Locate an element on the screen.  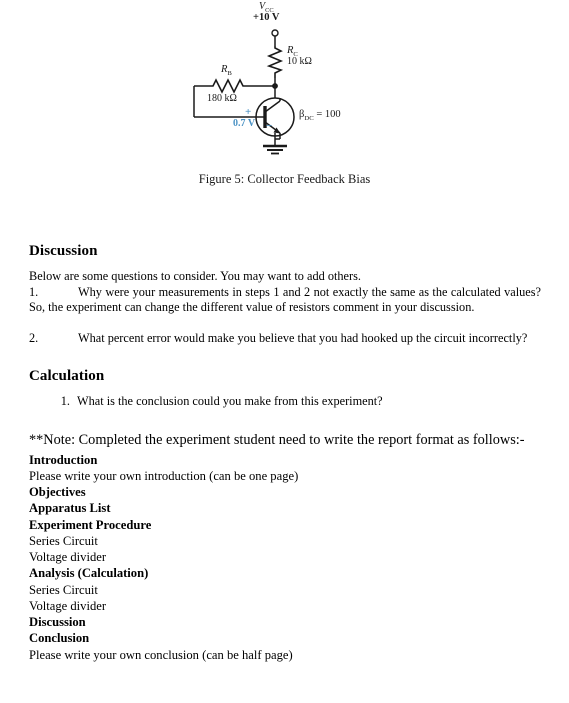
question-2-number: 2. is located at coordinates (34, 338).